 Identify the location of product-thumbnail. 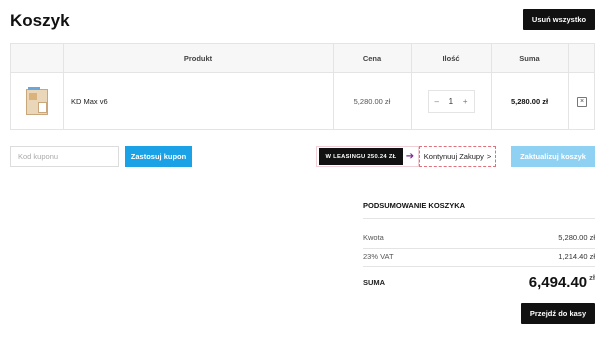
(37, 101).